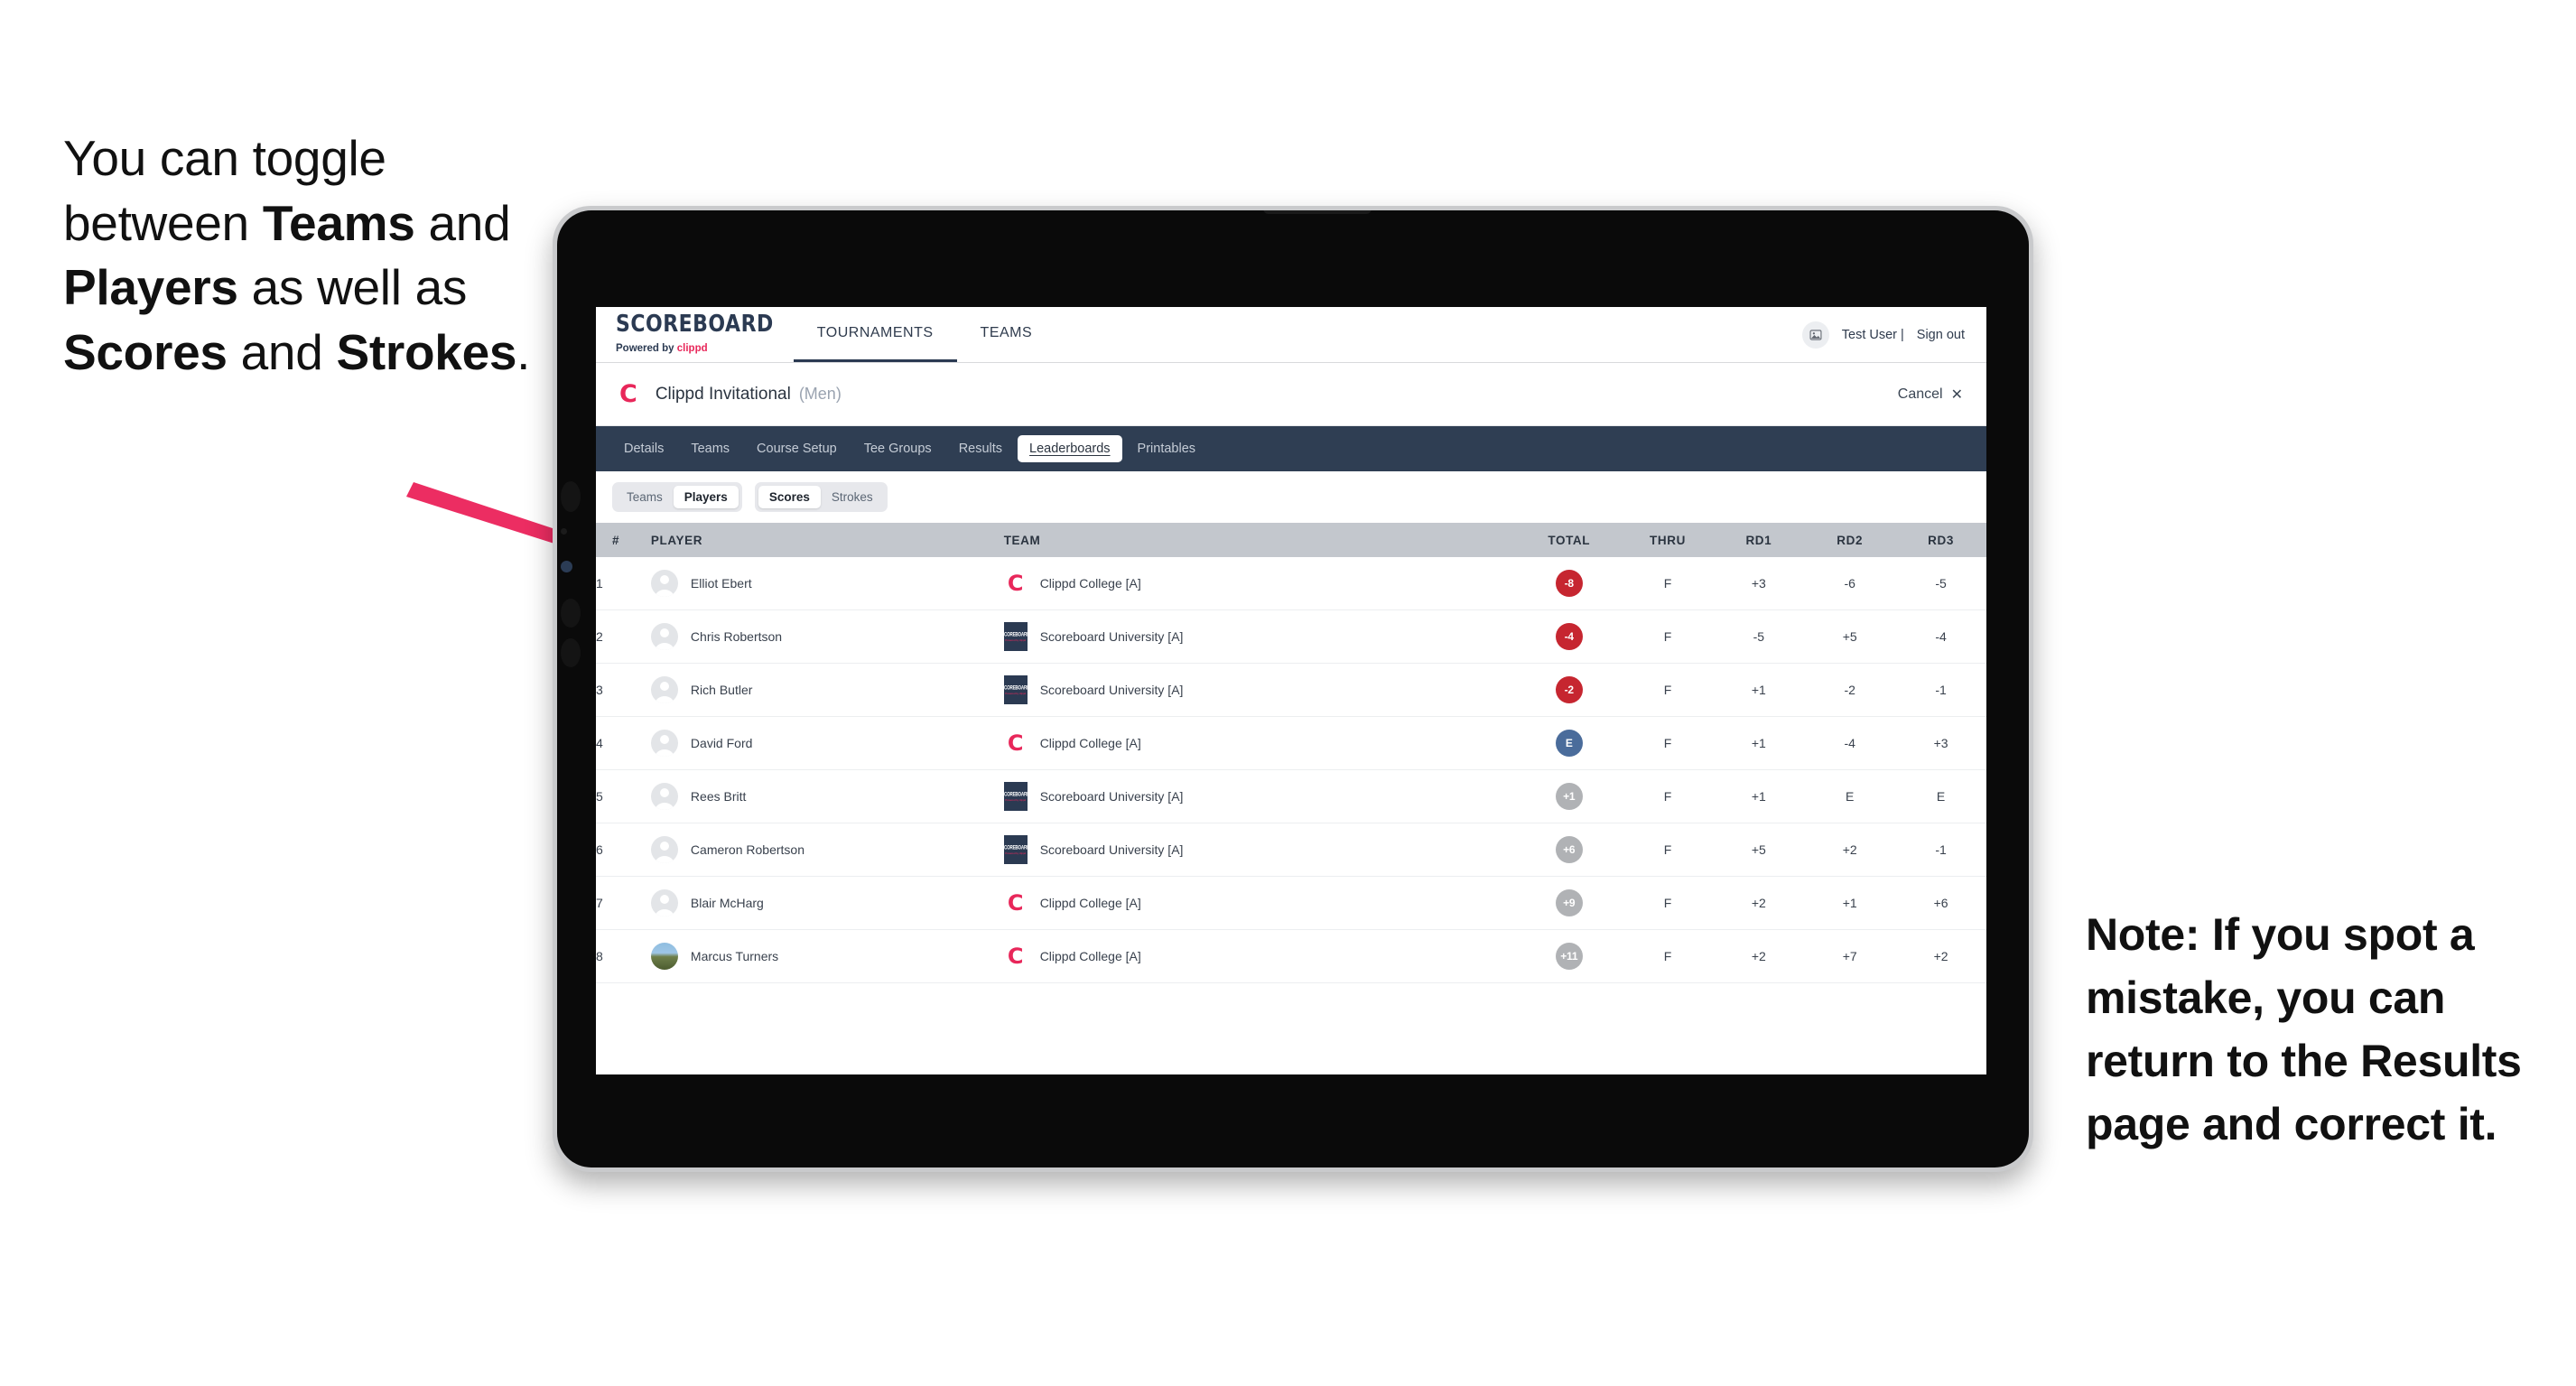 The image size is (2576, 1386). Describe the element at coordinates (1090, 743) in the screenshot. I see `team-name: Clippd College [A]` at that location.